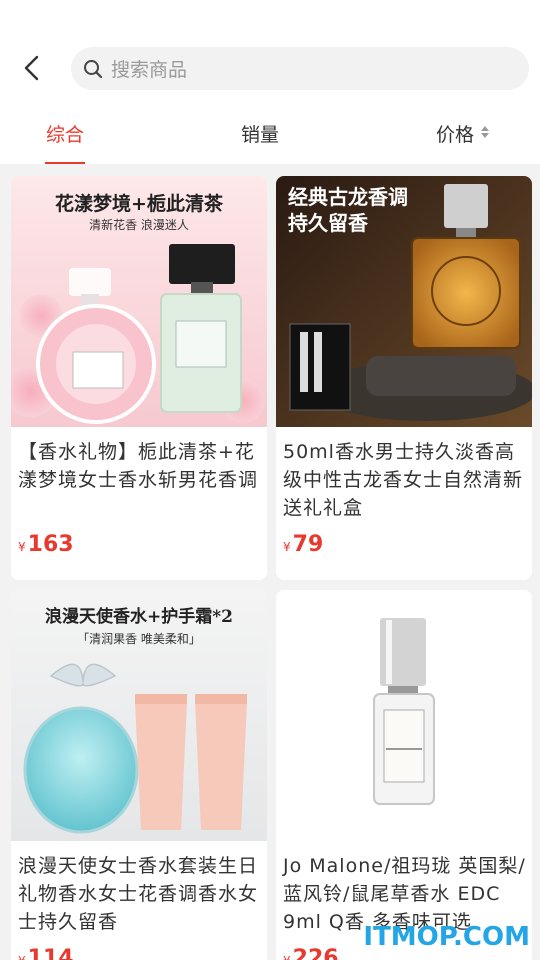 The width and height of the screenshot is (540, 960). Describe the element at coordinates (300, 68) in the screenshot. I see `search-input: 搜索商品` at that location.